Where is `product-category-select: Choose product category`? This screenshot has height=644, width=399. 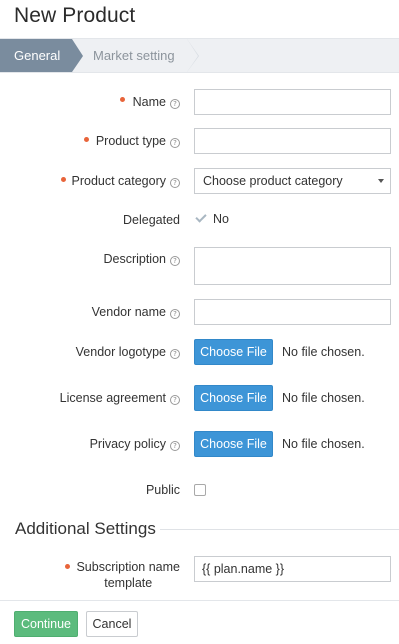
product-category-select: Choose product category is located at coordinates (292, 181).